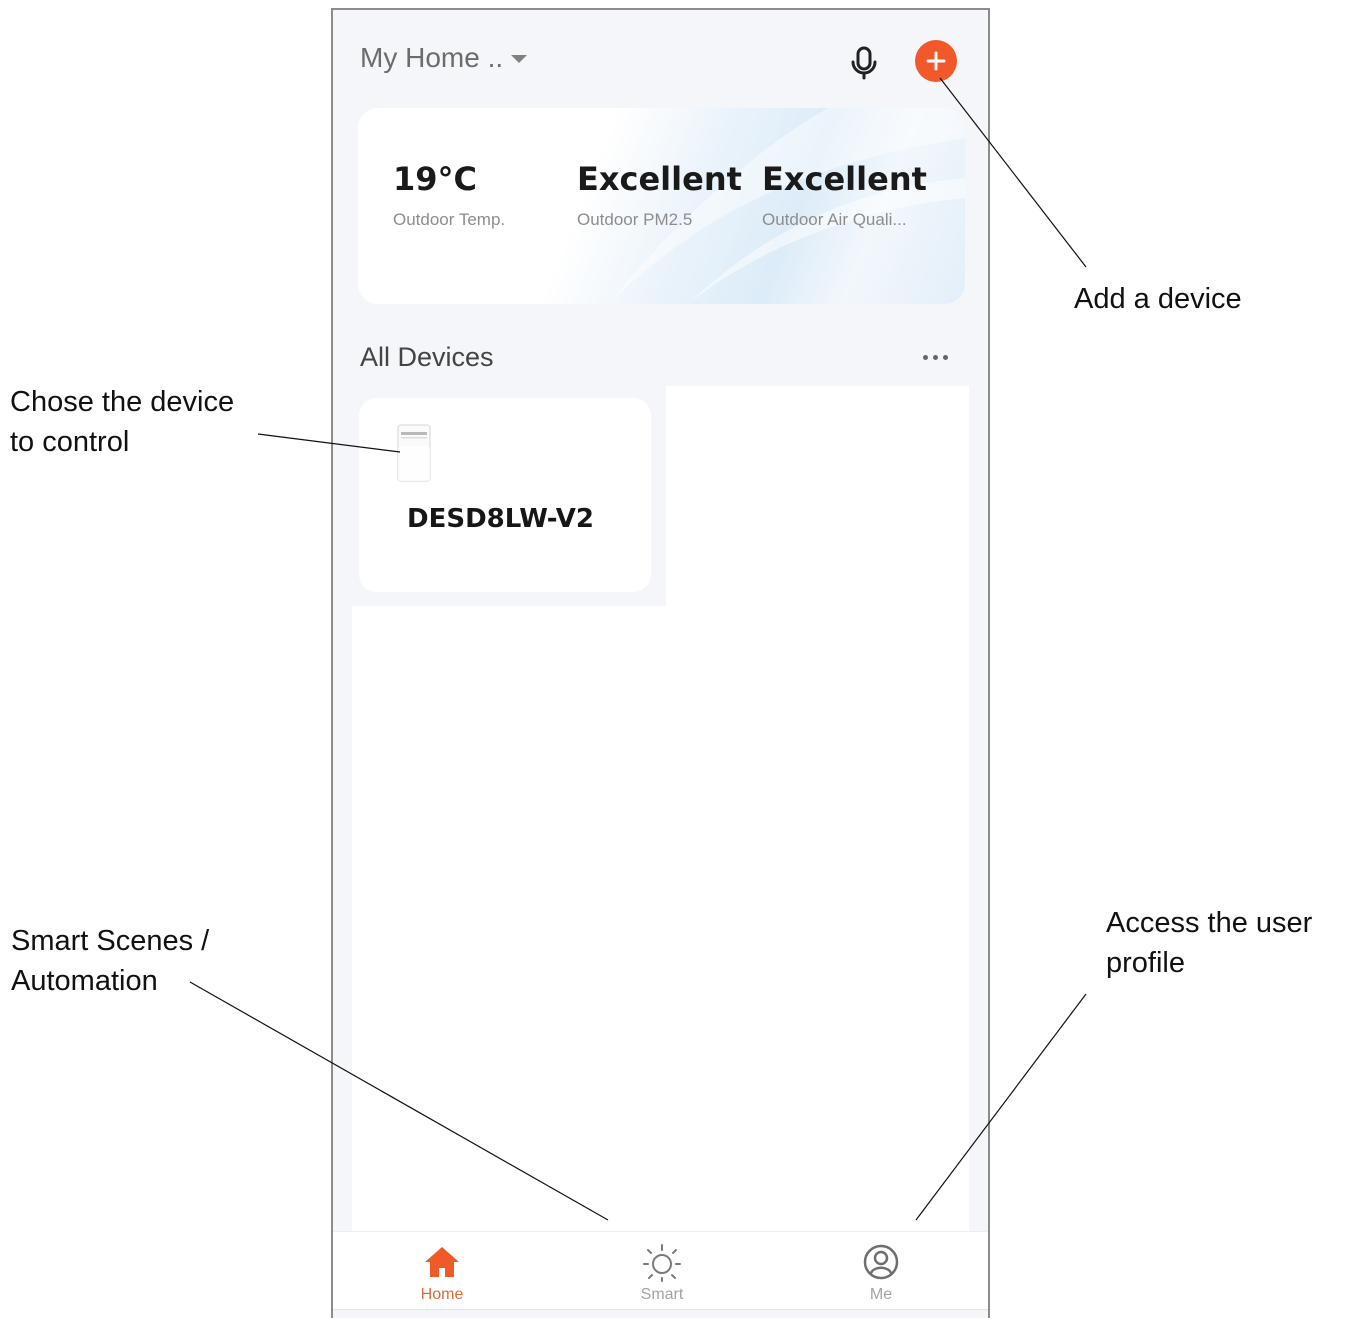  Describe the element at coordinates (635, 219) in the screenshot. I see `metric-label: Outdoor PM2.5` at that location.